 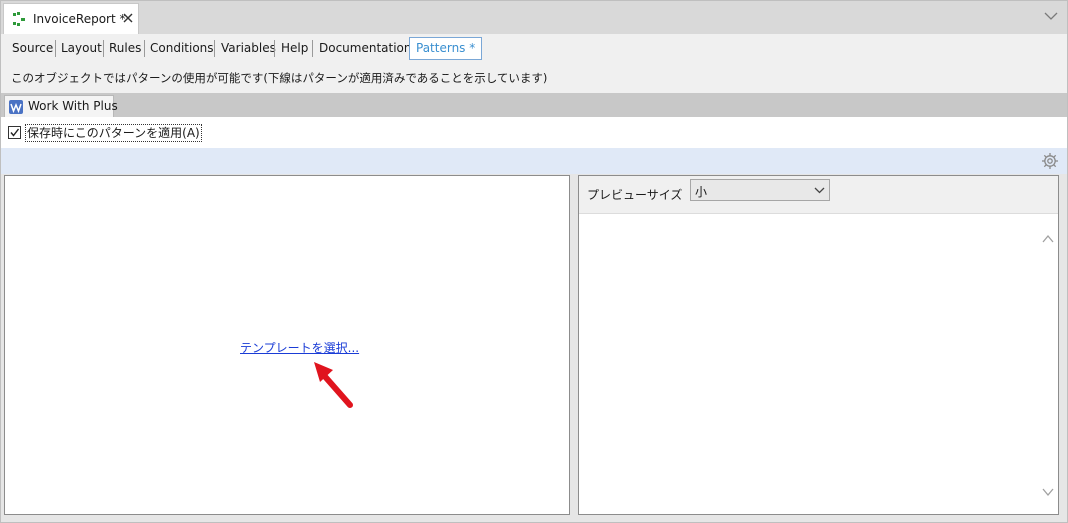 I want to click on tab-work-with-plus: Work With Plus, so click(x=61, y=106).